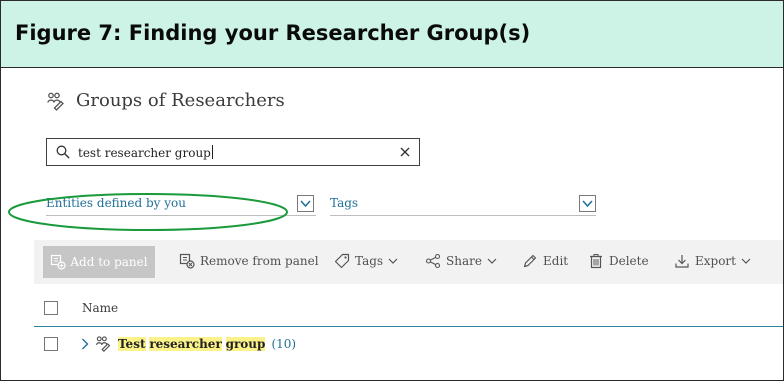  I want to click on group-member-count: (10), so click(284, 343).